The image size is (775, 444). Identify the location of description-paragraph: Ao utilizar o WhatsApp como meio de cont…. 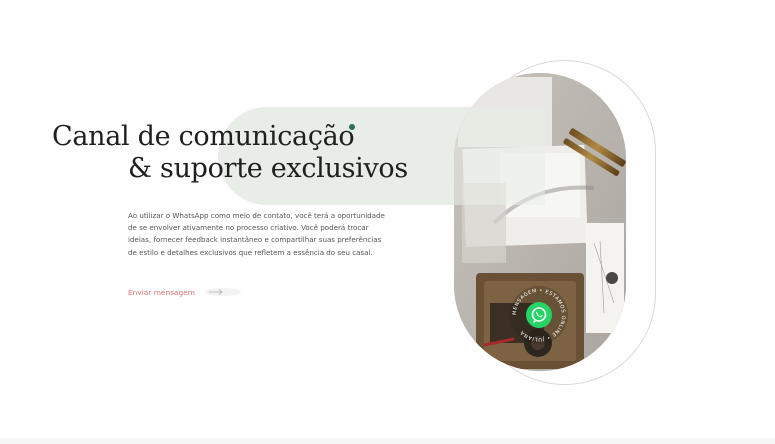
(256, 234).